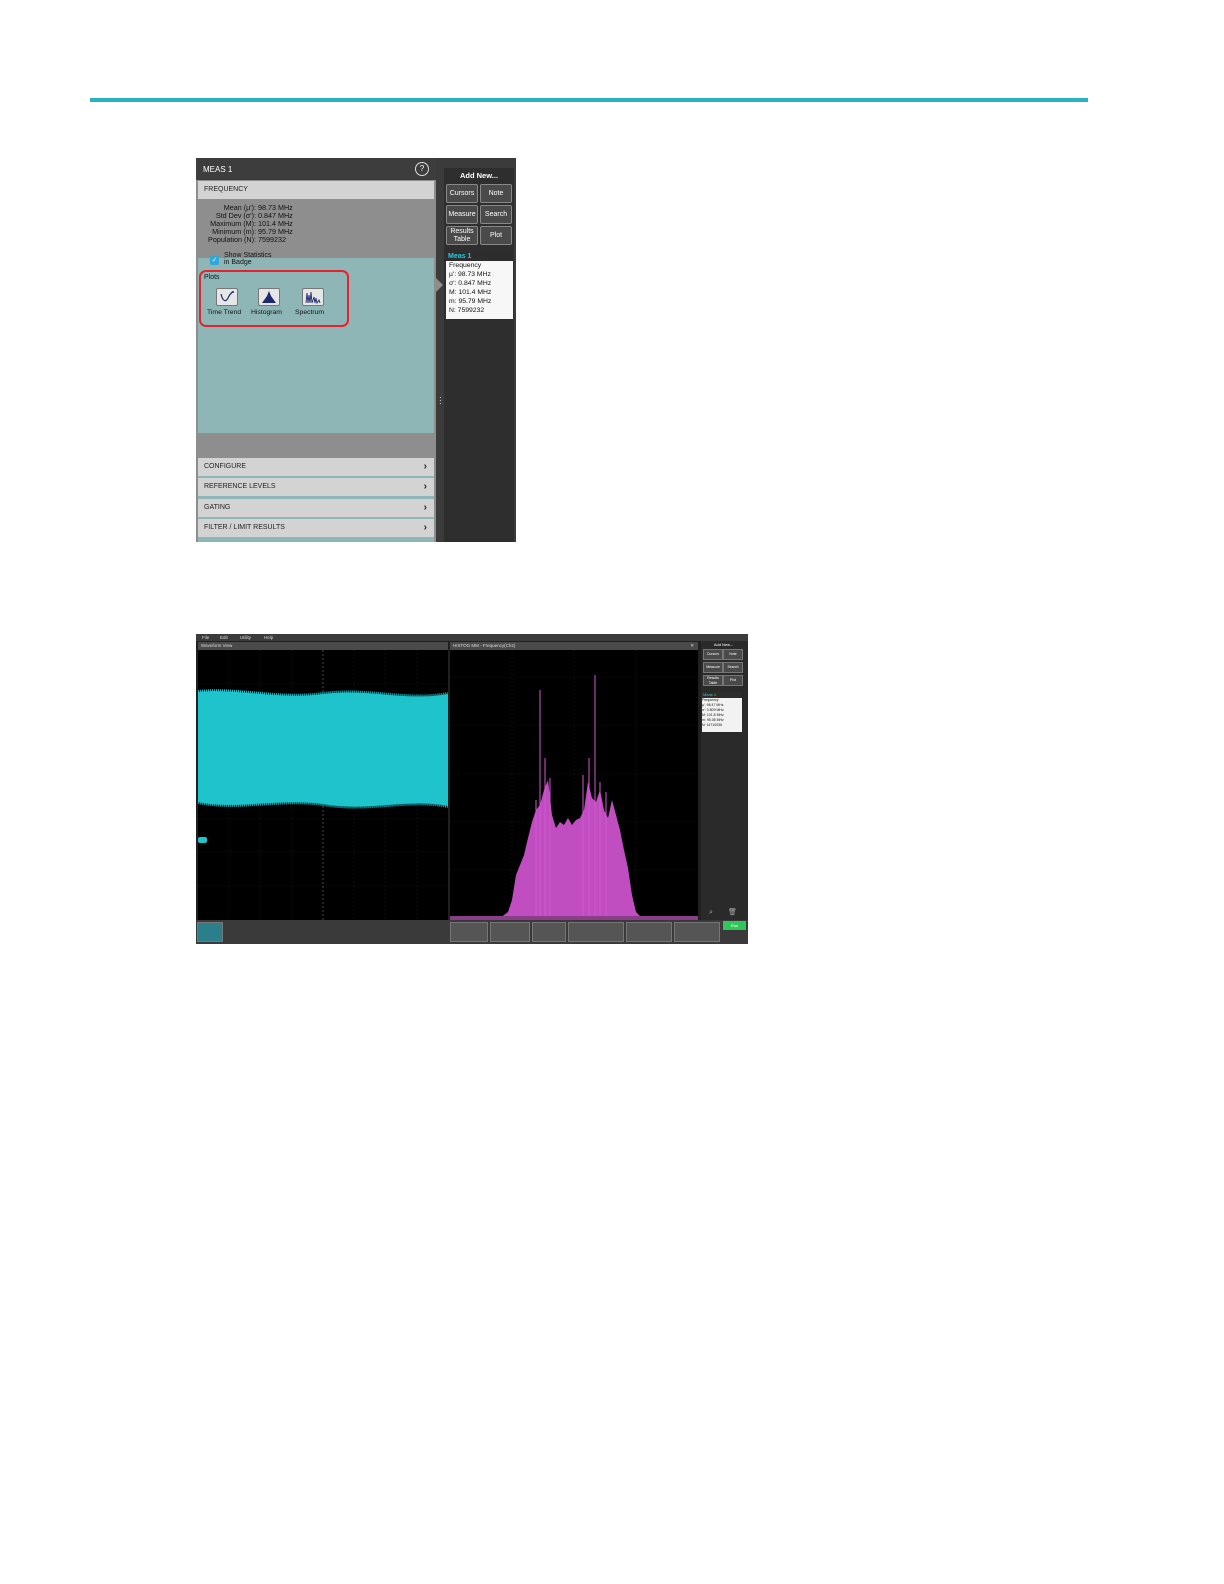 This screenshot has height=1584, width=1224. I want to click on channel-badge, so click(210, 932).